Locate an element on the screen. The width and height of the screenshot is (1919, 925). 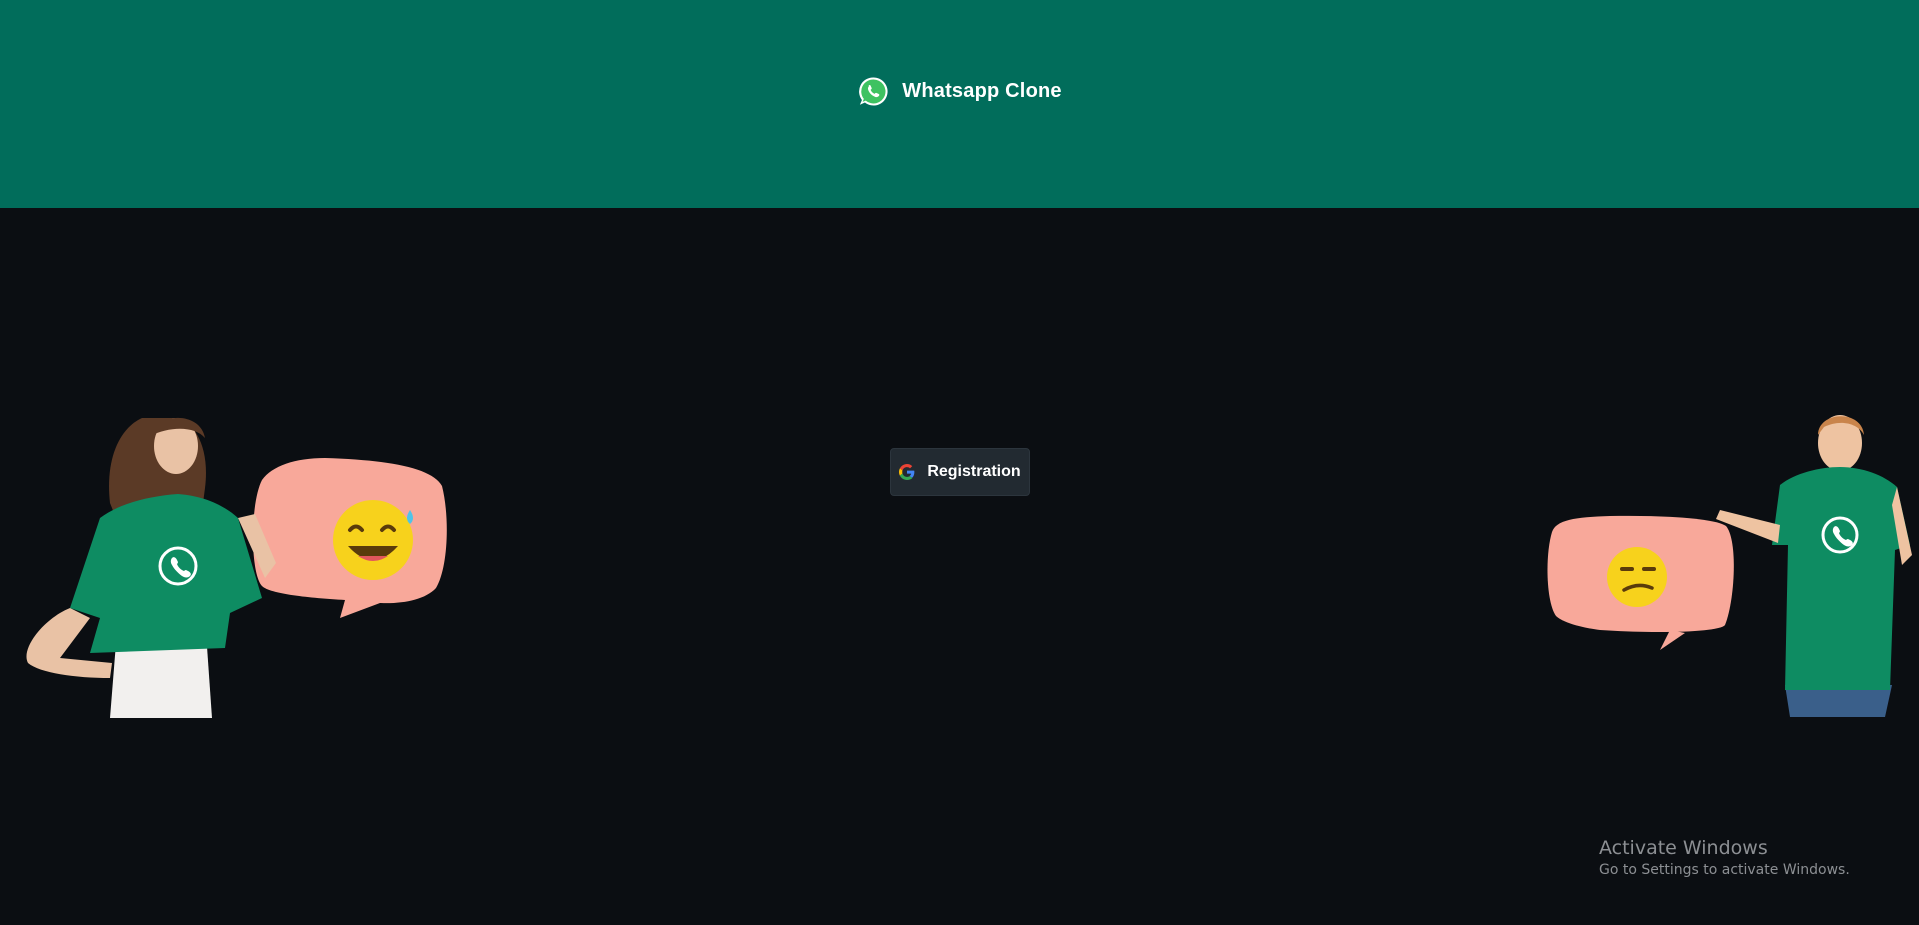
man-illustration is located at coordinates (1729, 566).